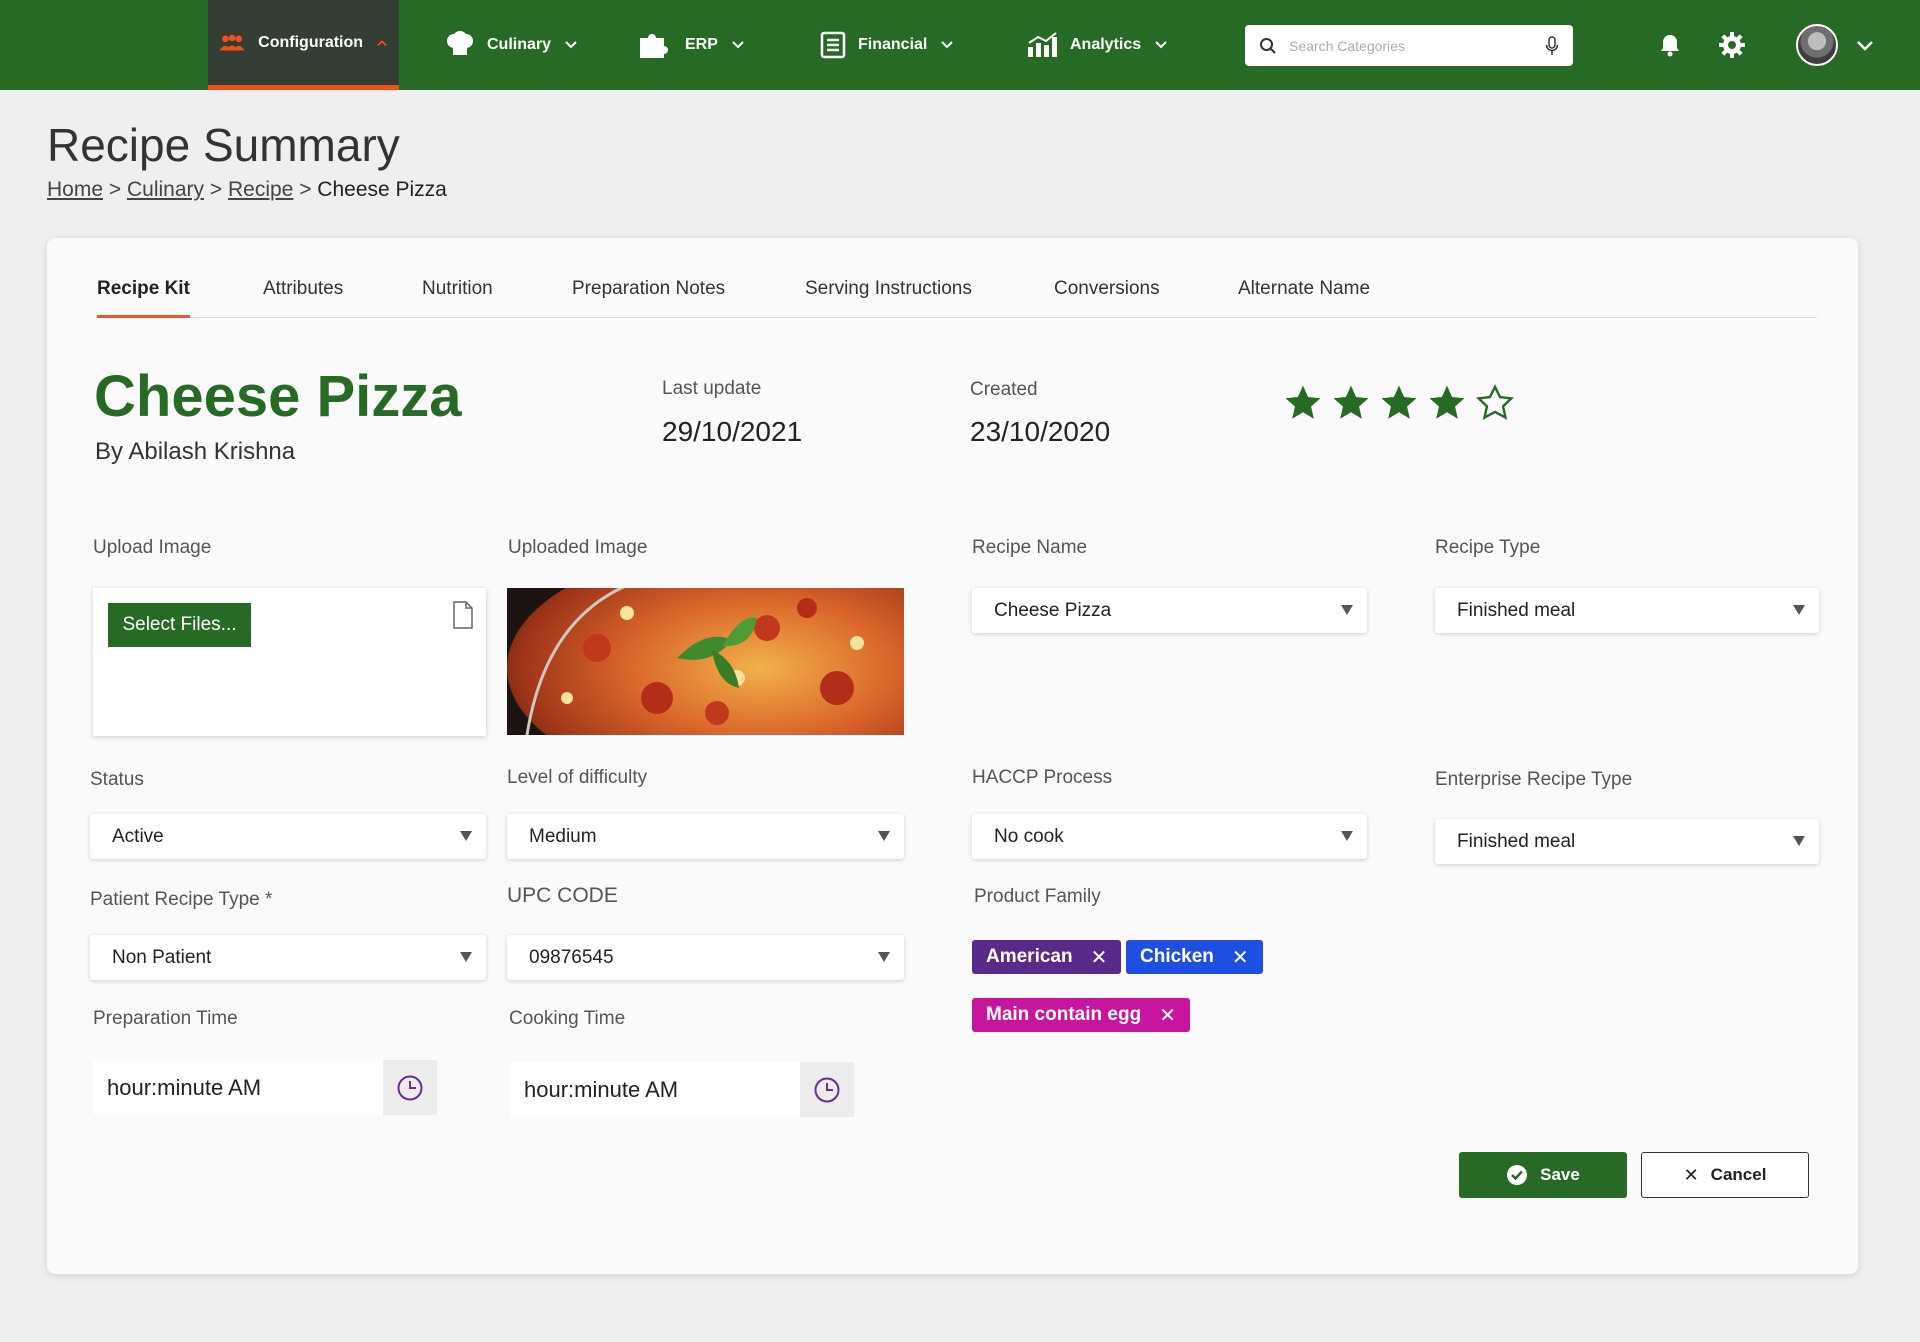 This screenshot has width=1920, height=1342. What do you see at coordinates (260, 189) in the screenshot?
I see `breadcrumb-recipe: Recipe` at bounding box center [260, 189].